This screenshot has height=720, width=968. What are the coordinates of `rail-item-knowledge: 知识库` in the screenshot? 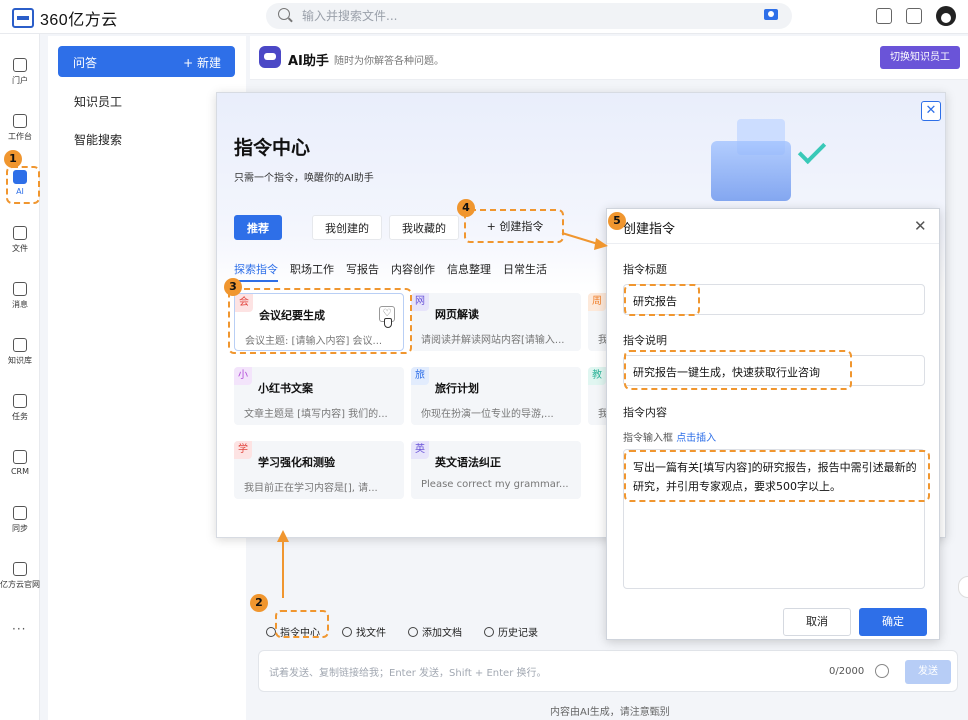 It's located at (20, 352).